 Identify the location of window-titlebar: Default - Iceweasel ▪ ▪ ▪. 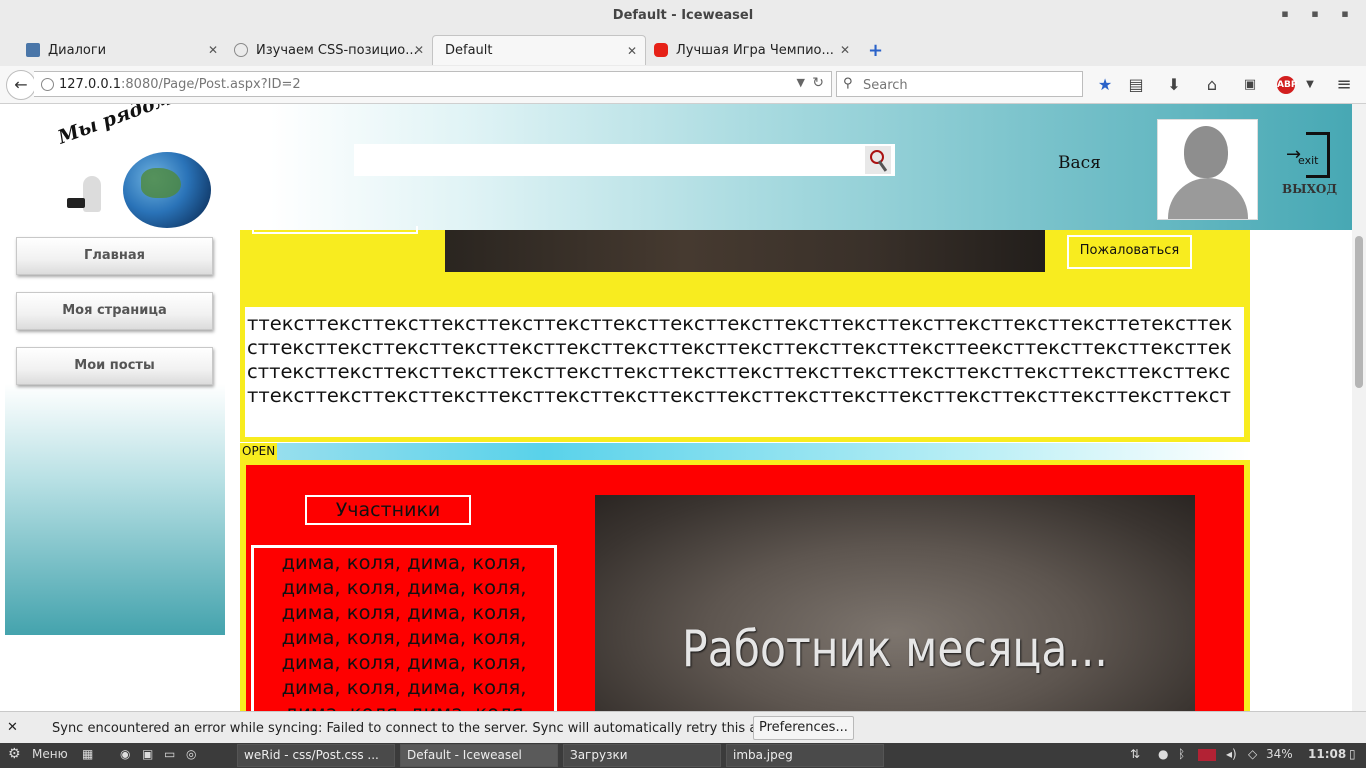
(683, 16).